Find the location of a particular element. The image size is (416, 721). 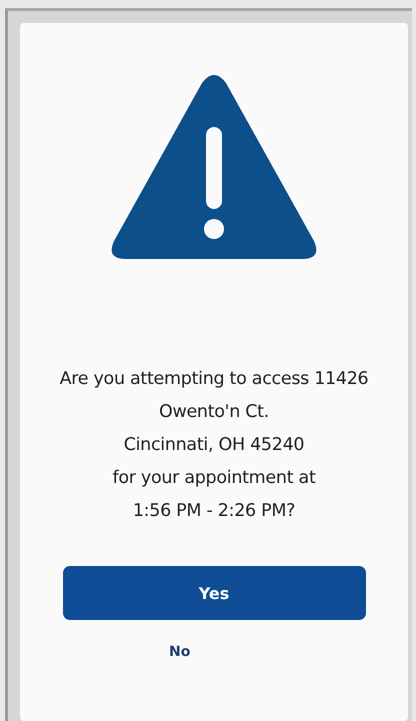

yes-button: Yes is located at coordinates (214, 593).